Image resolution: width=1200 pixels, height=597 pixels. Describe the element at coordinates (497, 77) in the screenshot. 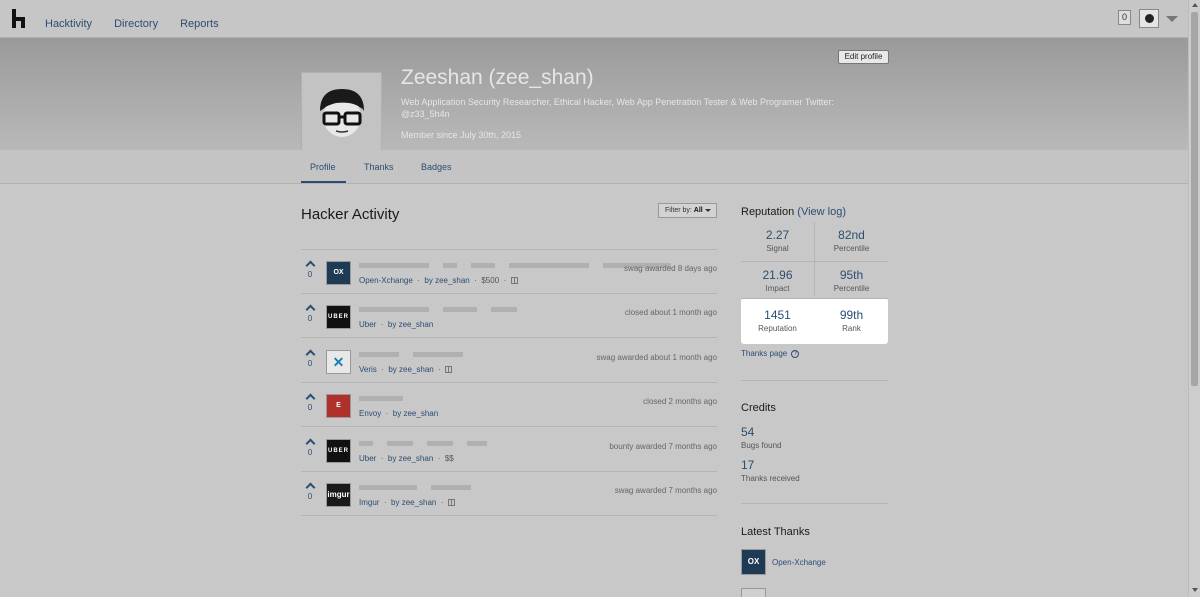

I see `profile-name: Zeeshan (zee_shan)` at that location.